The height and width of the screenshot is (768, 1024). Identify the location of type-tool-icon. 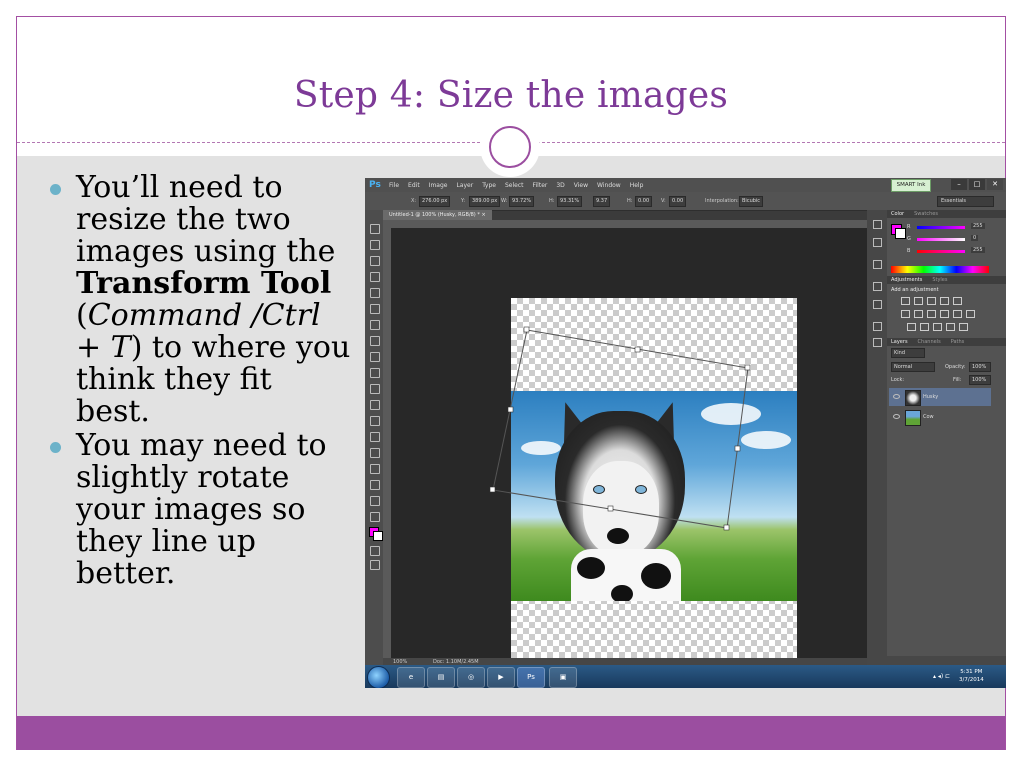
(375, 453).